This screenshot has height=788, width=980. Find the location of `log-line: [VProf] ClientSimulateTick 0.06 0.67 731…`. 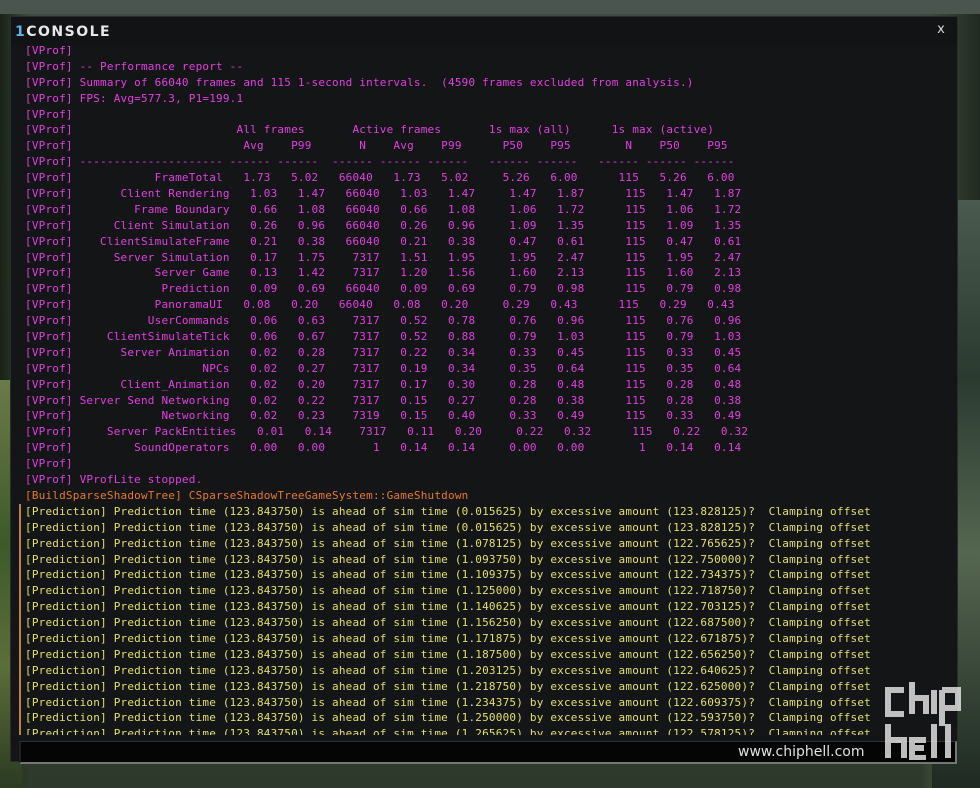

log-line: [VProf] ClientSimulateTick 0.06 0.67 731… is located at coordinates (383, 337).